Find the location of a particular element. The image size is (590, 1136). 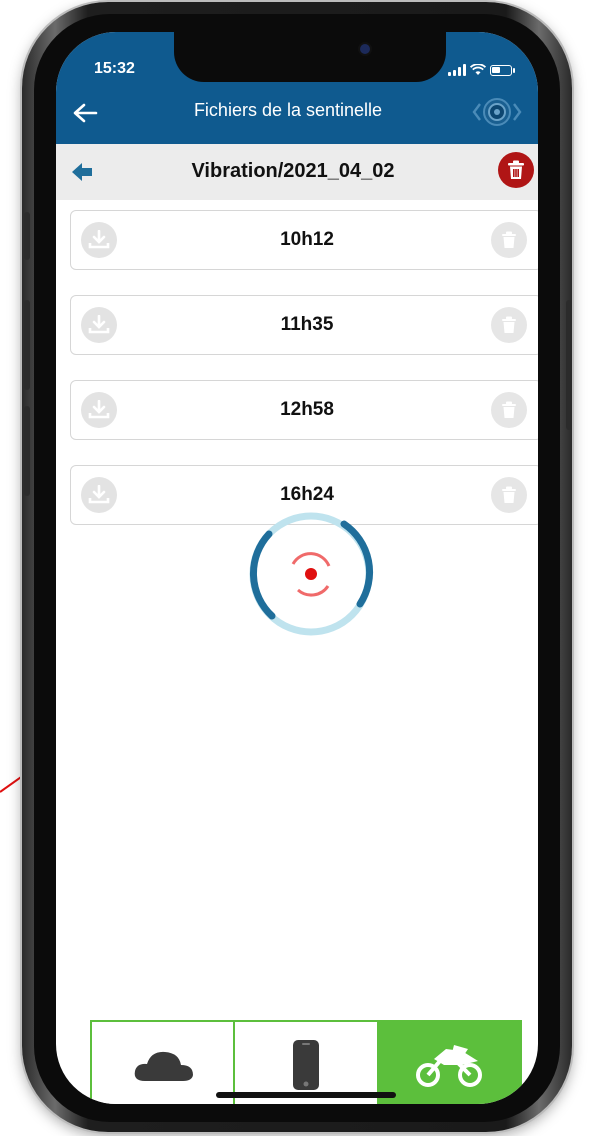

app-title: Fichiers de la sentinelle is located at coordinates (288, 110).